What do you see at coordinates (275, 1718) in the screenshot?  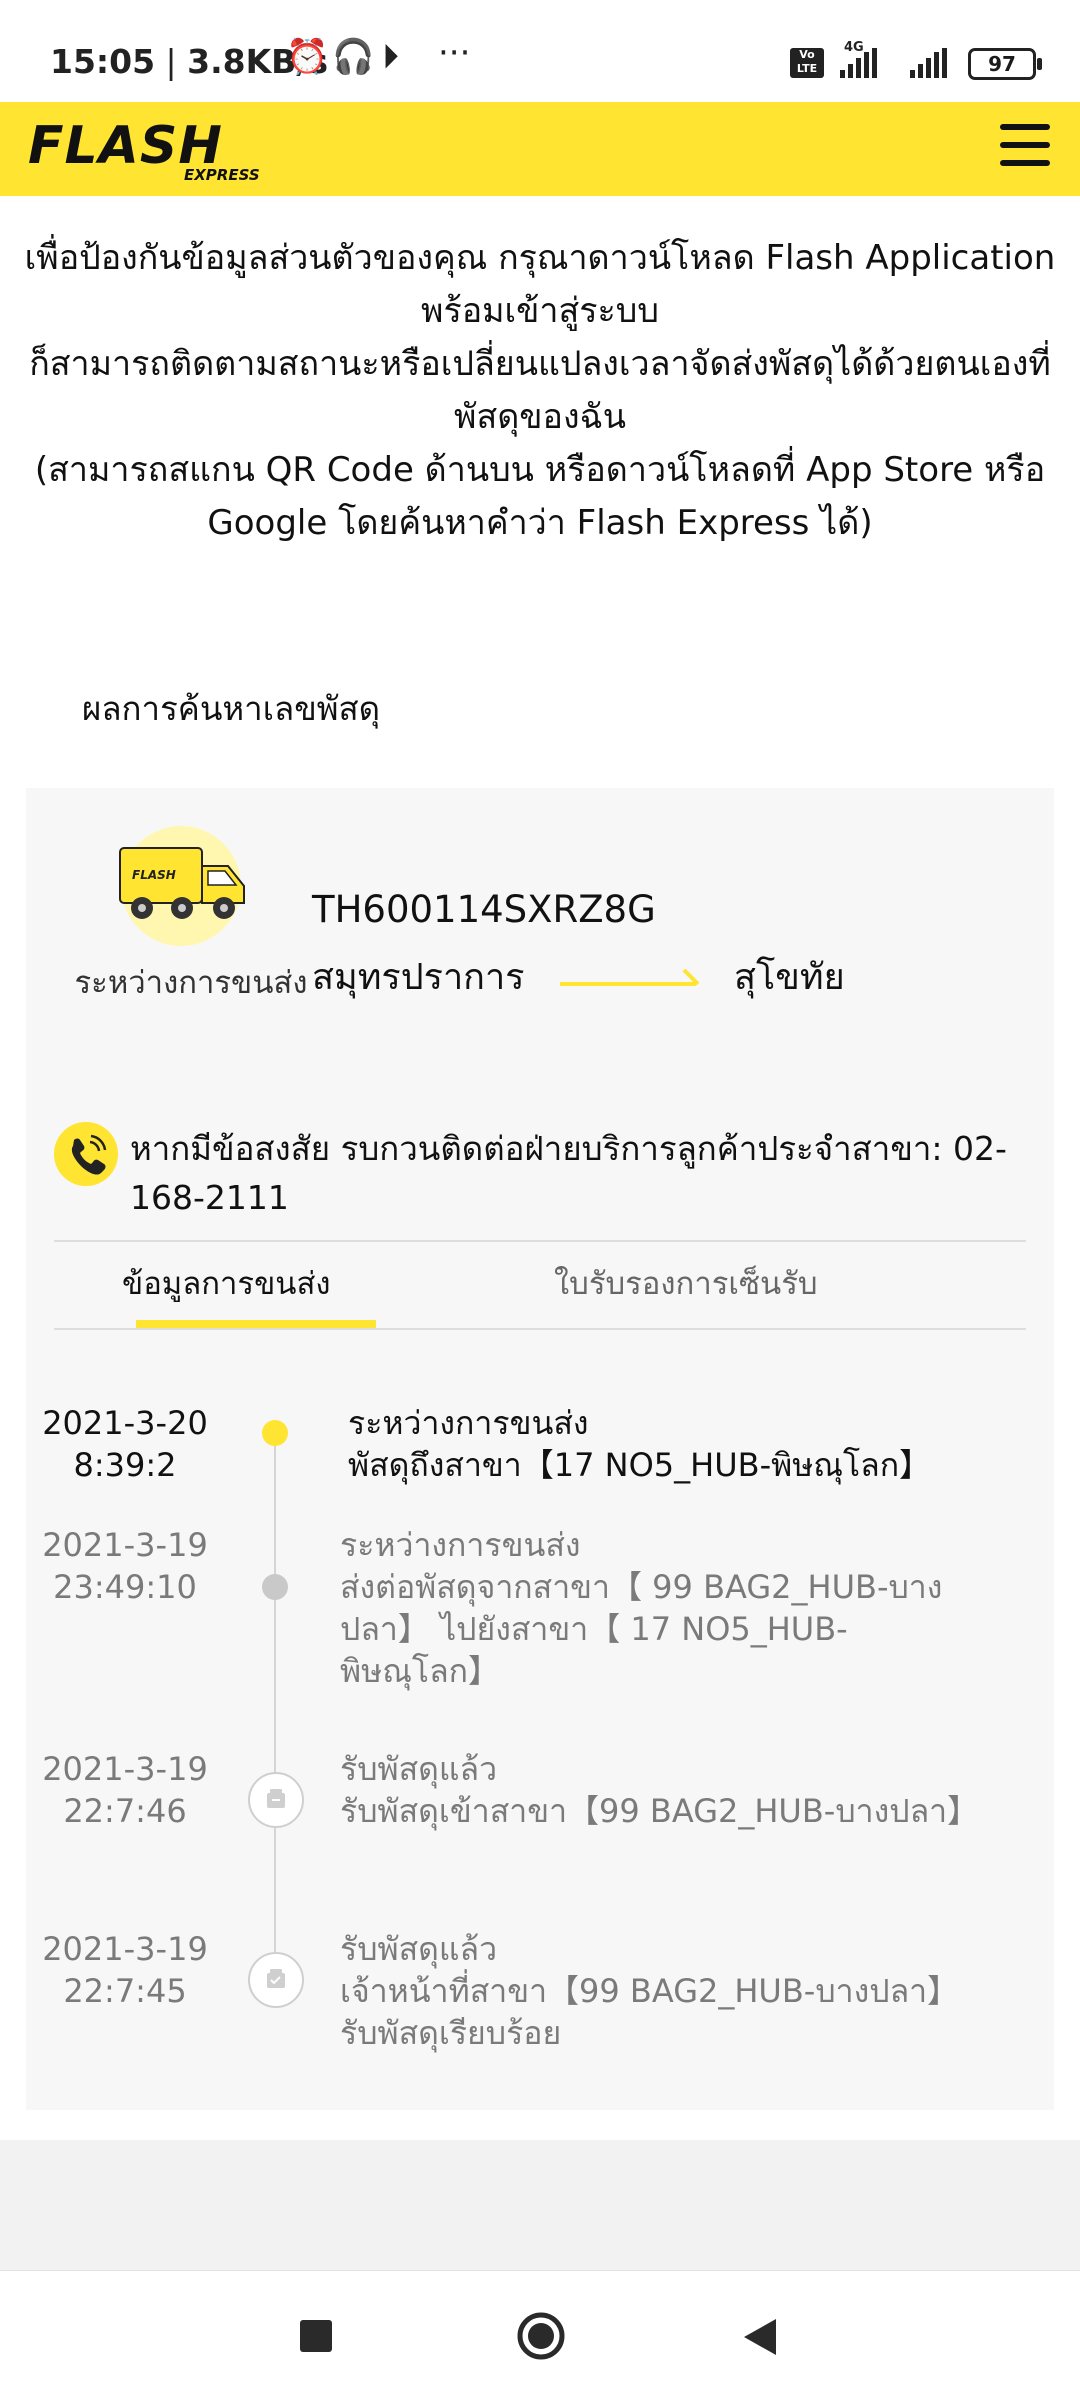 I see `timeline-line` at bounding box center [275, 1718].